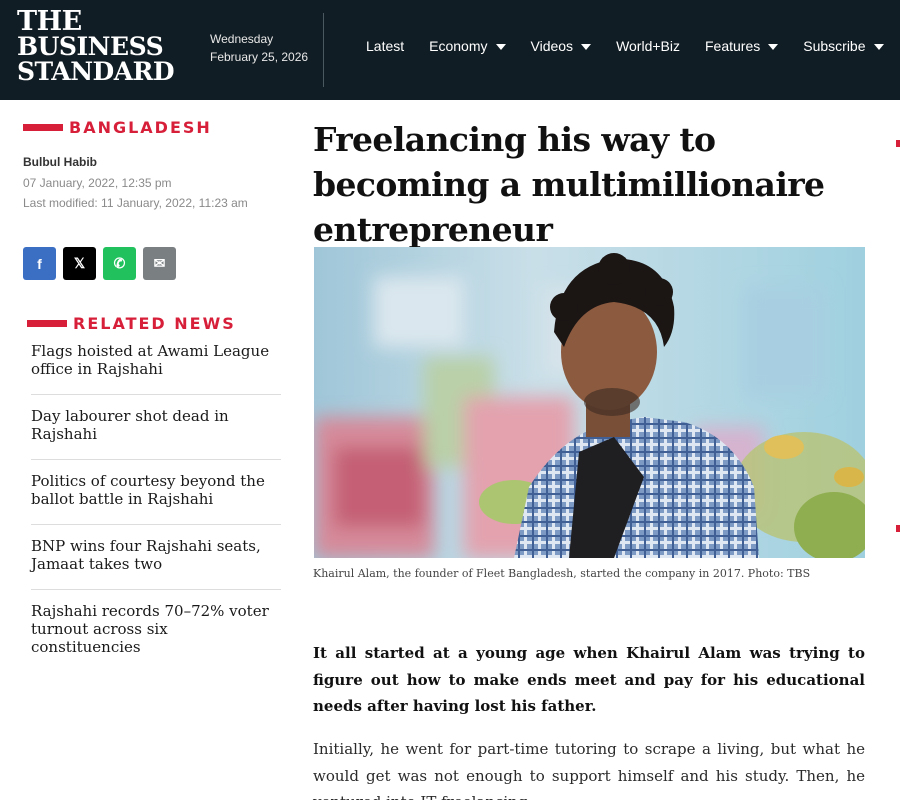  Describe the element at coordinates (242, 39) in the screenshot. I see `header-weekday: Wednesday` at that location.